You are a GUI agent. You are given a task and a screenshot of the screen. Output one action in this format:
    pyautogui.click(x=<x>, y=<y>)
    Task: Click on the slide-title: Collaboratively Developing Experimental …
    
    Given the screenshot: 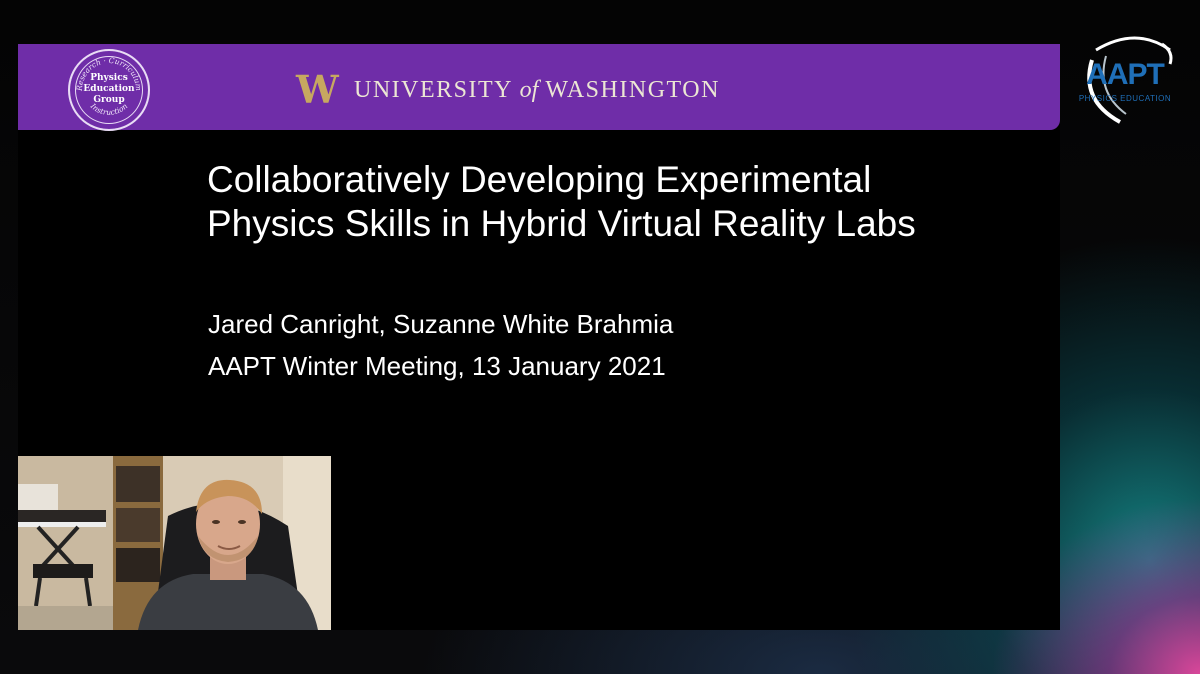 What is the action you would take?
    pyautogui.click(x=561, y=201)
    